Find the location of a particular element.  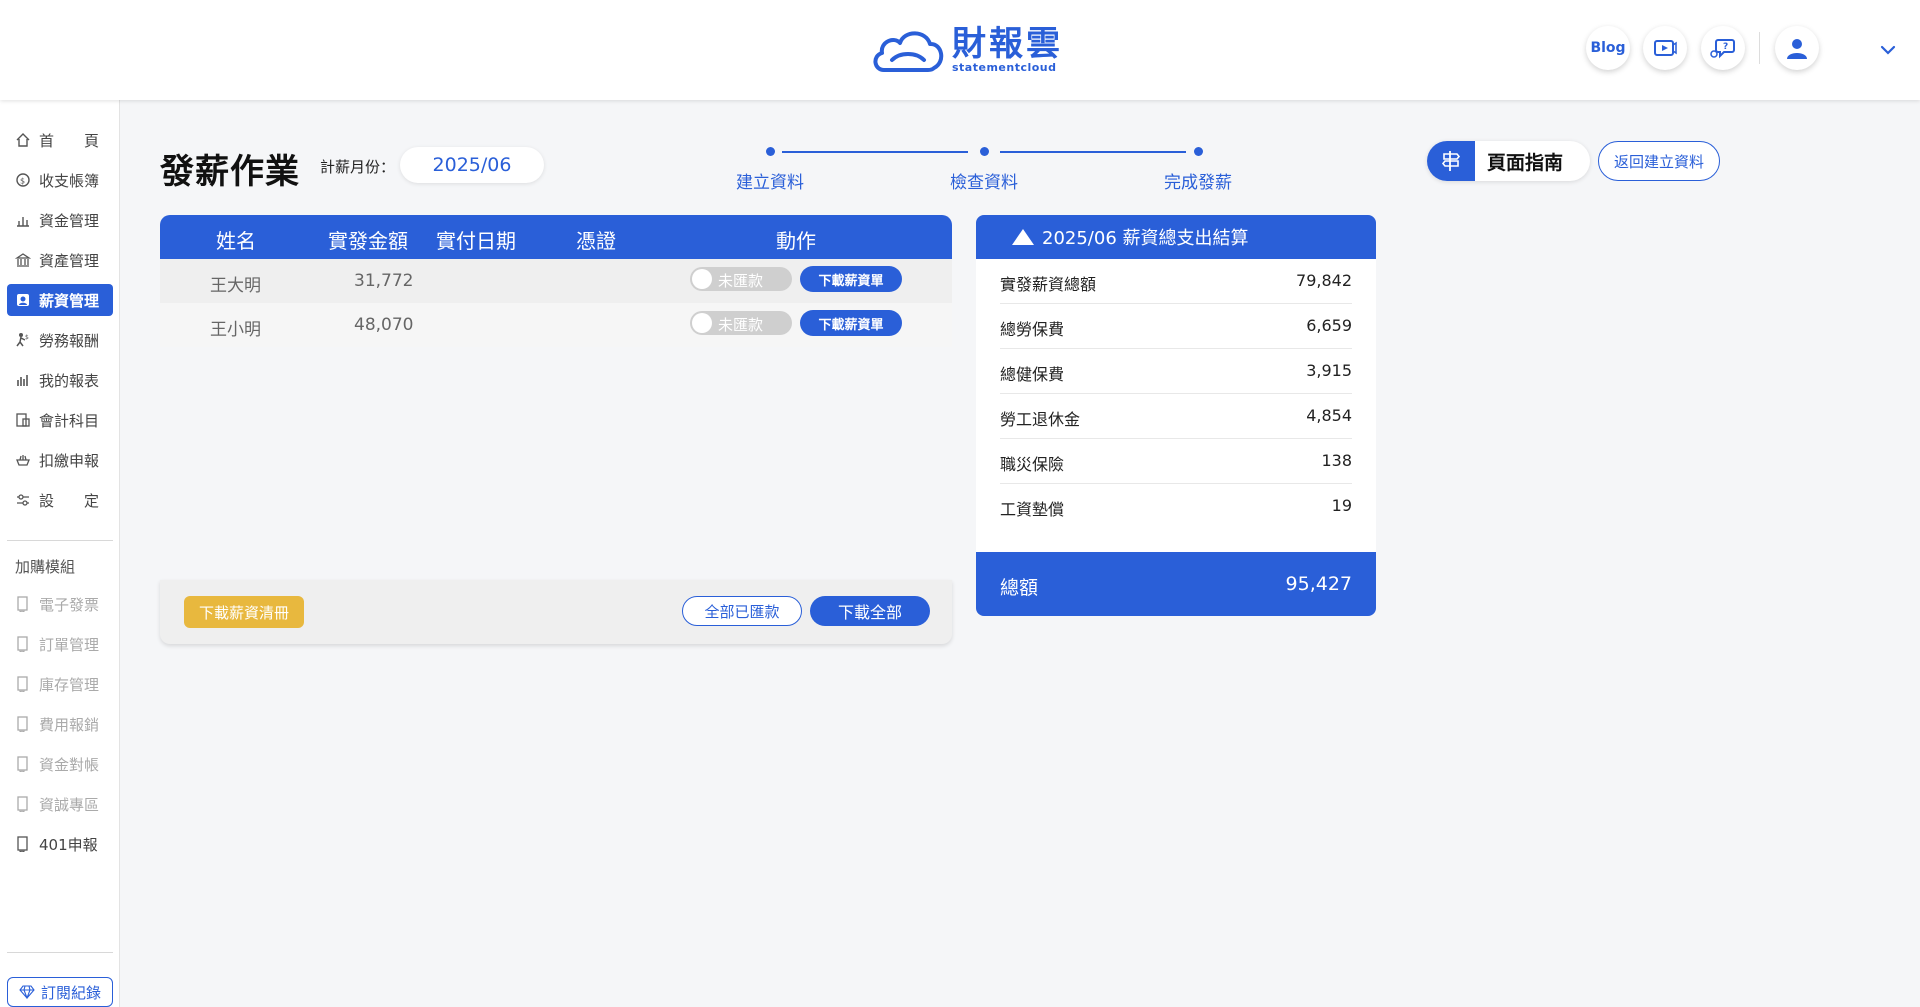

employee-name: 王小明 is located at coordinates (235, 330).